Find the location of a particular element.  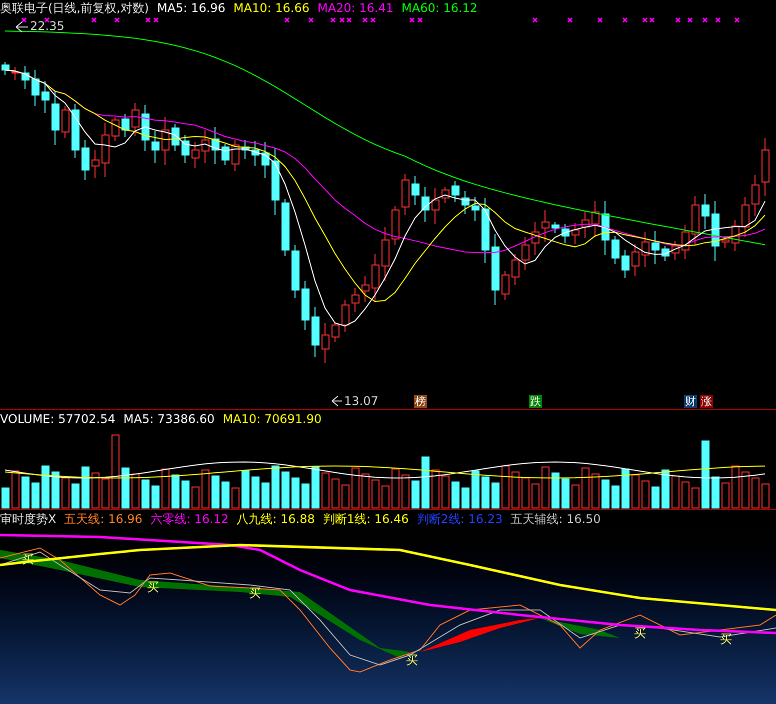

event-marker: 跌 is located at coordinates (535, 401).